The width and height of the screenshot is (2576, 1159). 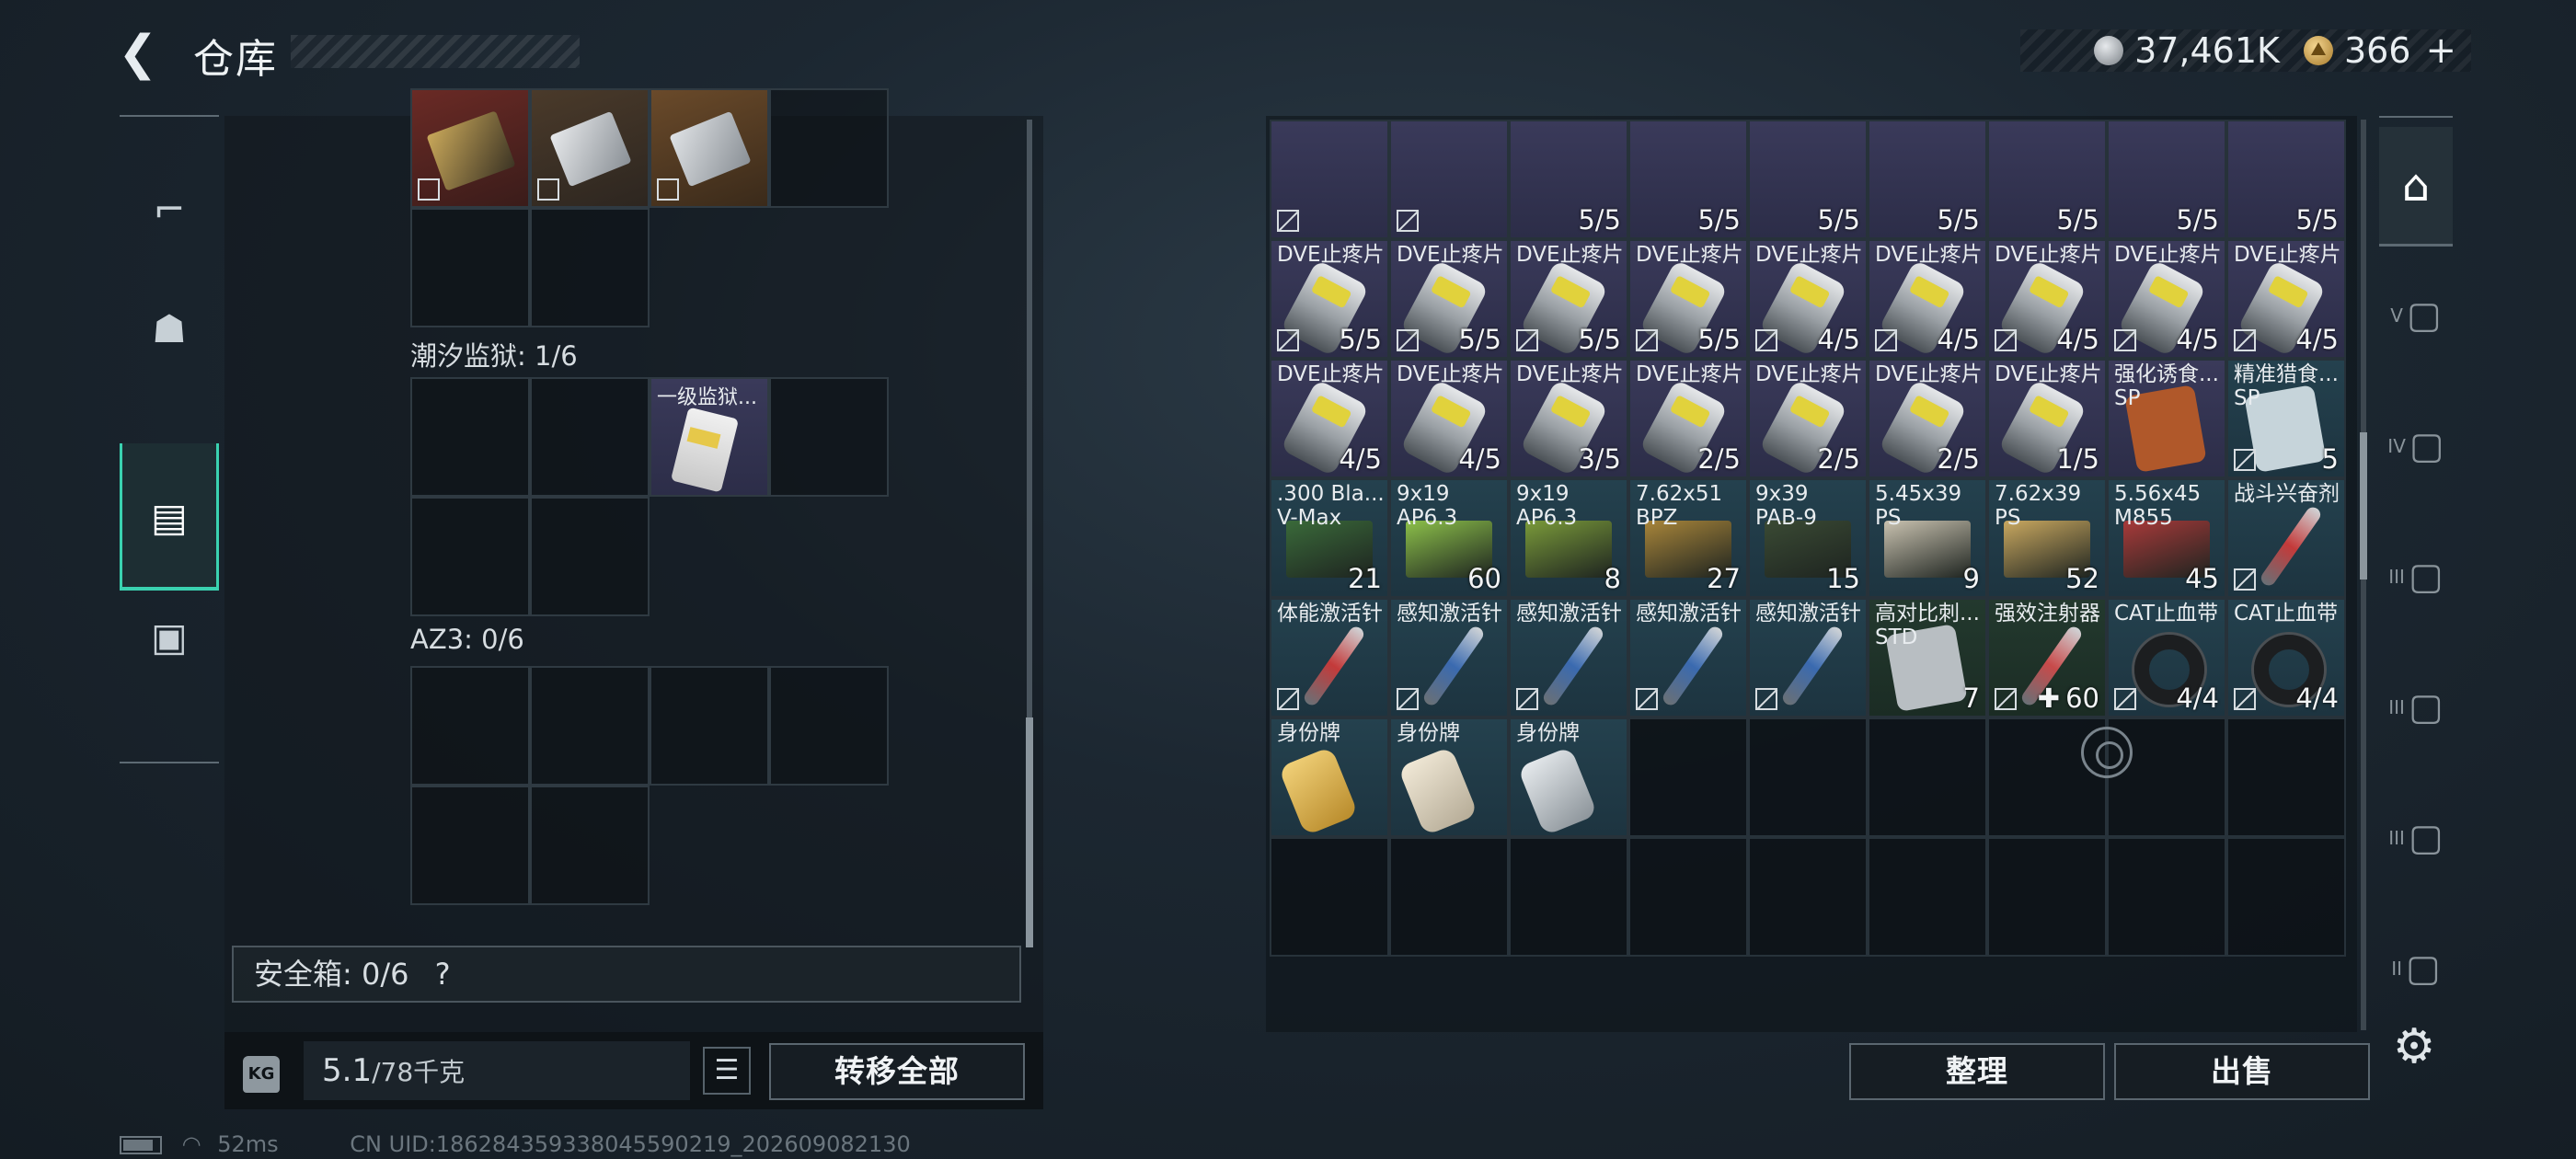 What do you see at coordinates (2440, 50) in the screenshot?
I see `add-currency-button: +` at bounding box center [2440, 50].